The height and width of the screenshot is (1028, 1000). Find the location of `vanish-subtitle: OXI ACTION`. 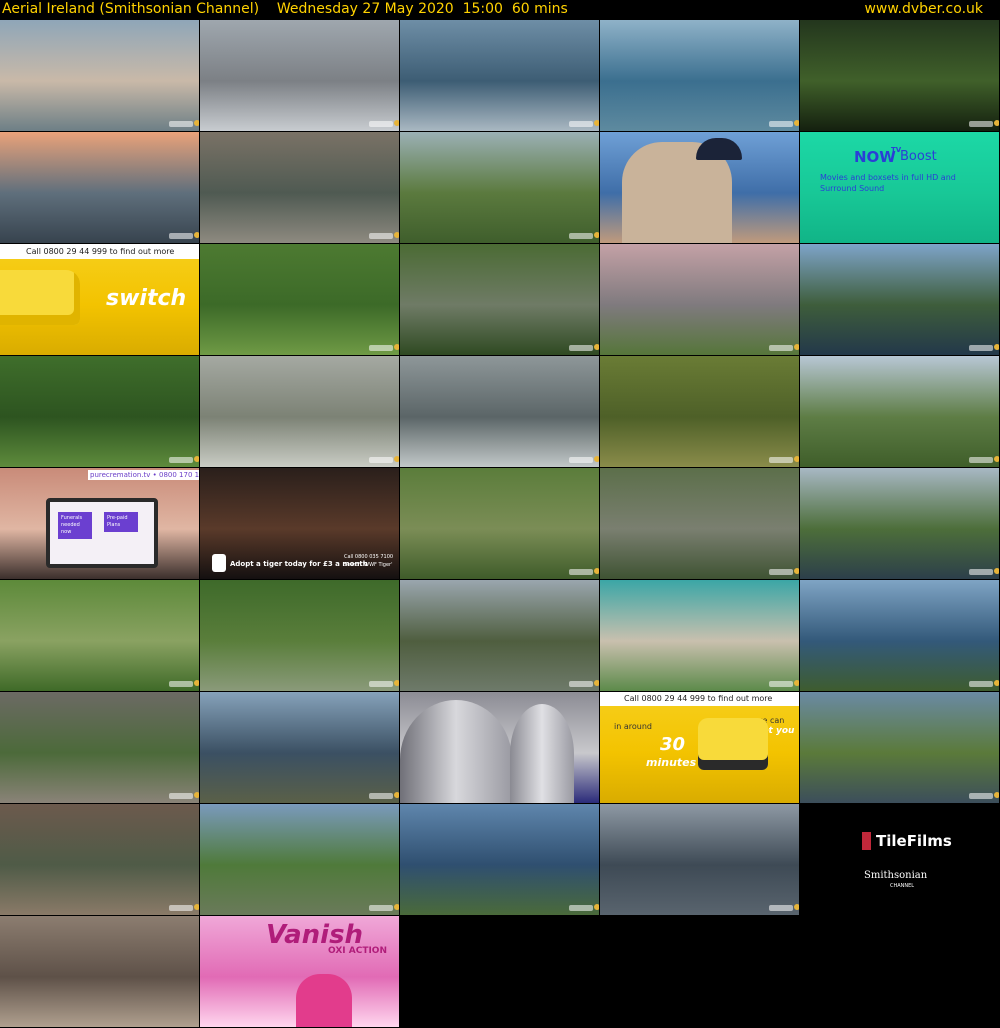

vanish-subtitle: OXI ACTION is located at coordinates (357, 951).